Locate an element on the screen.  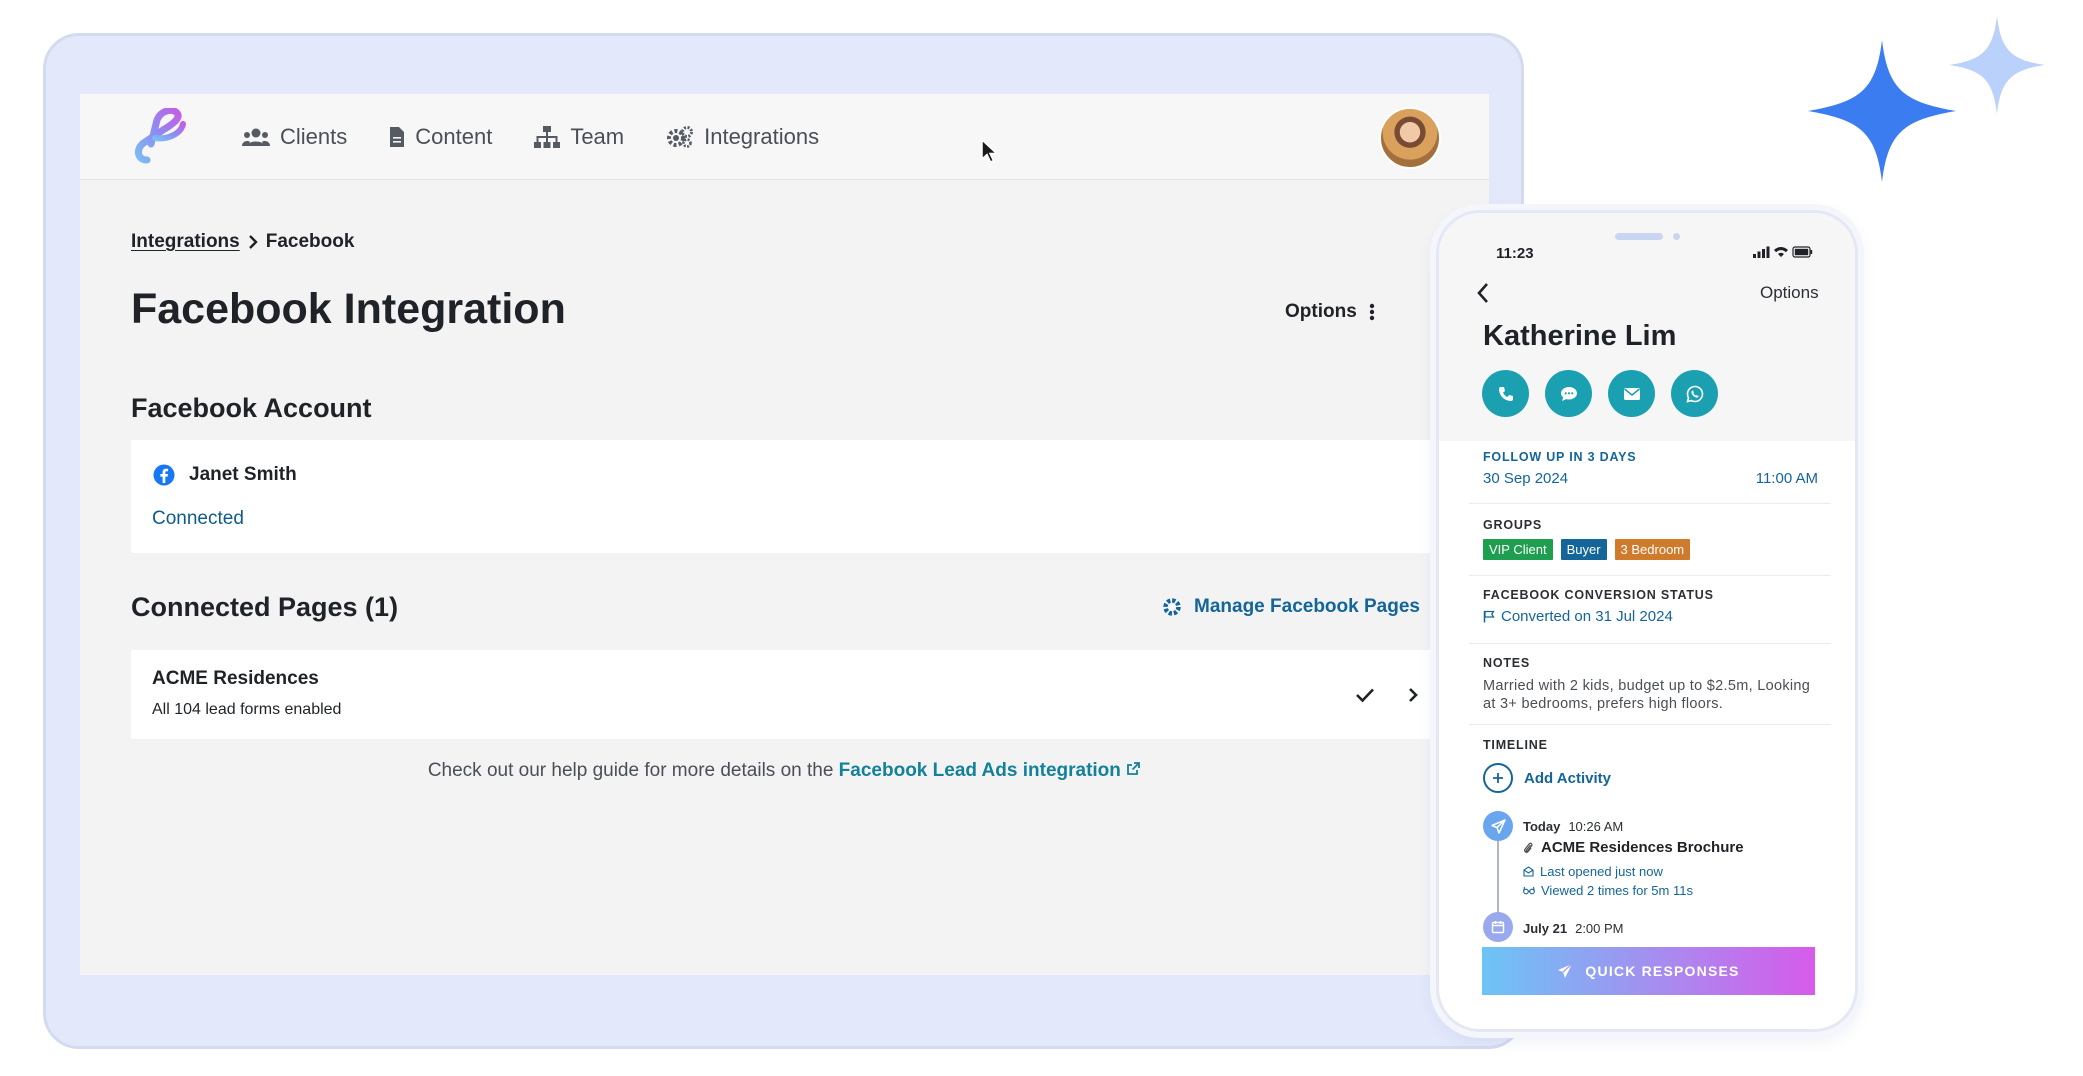
add-activity-button: Add Activity is located at coordinates (1547, 778).